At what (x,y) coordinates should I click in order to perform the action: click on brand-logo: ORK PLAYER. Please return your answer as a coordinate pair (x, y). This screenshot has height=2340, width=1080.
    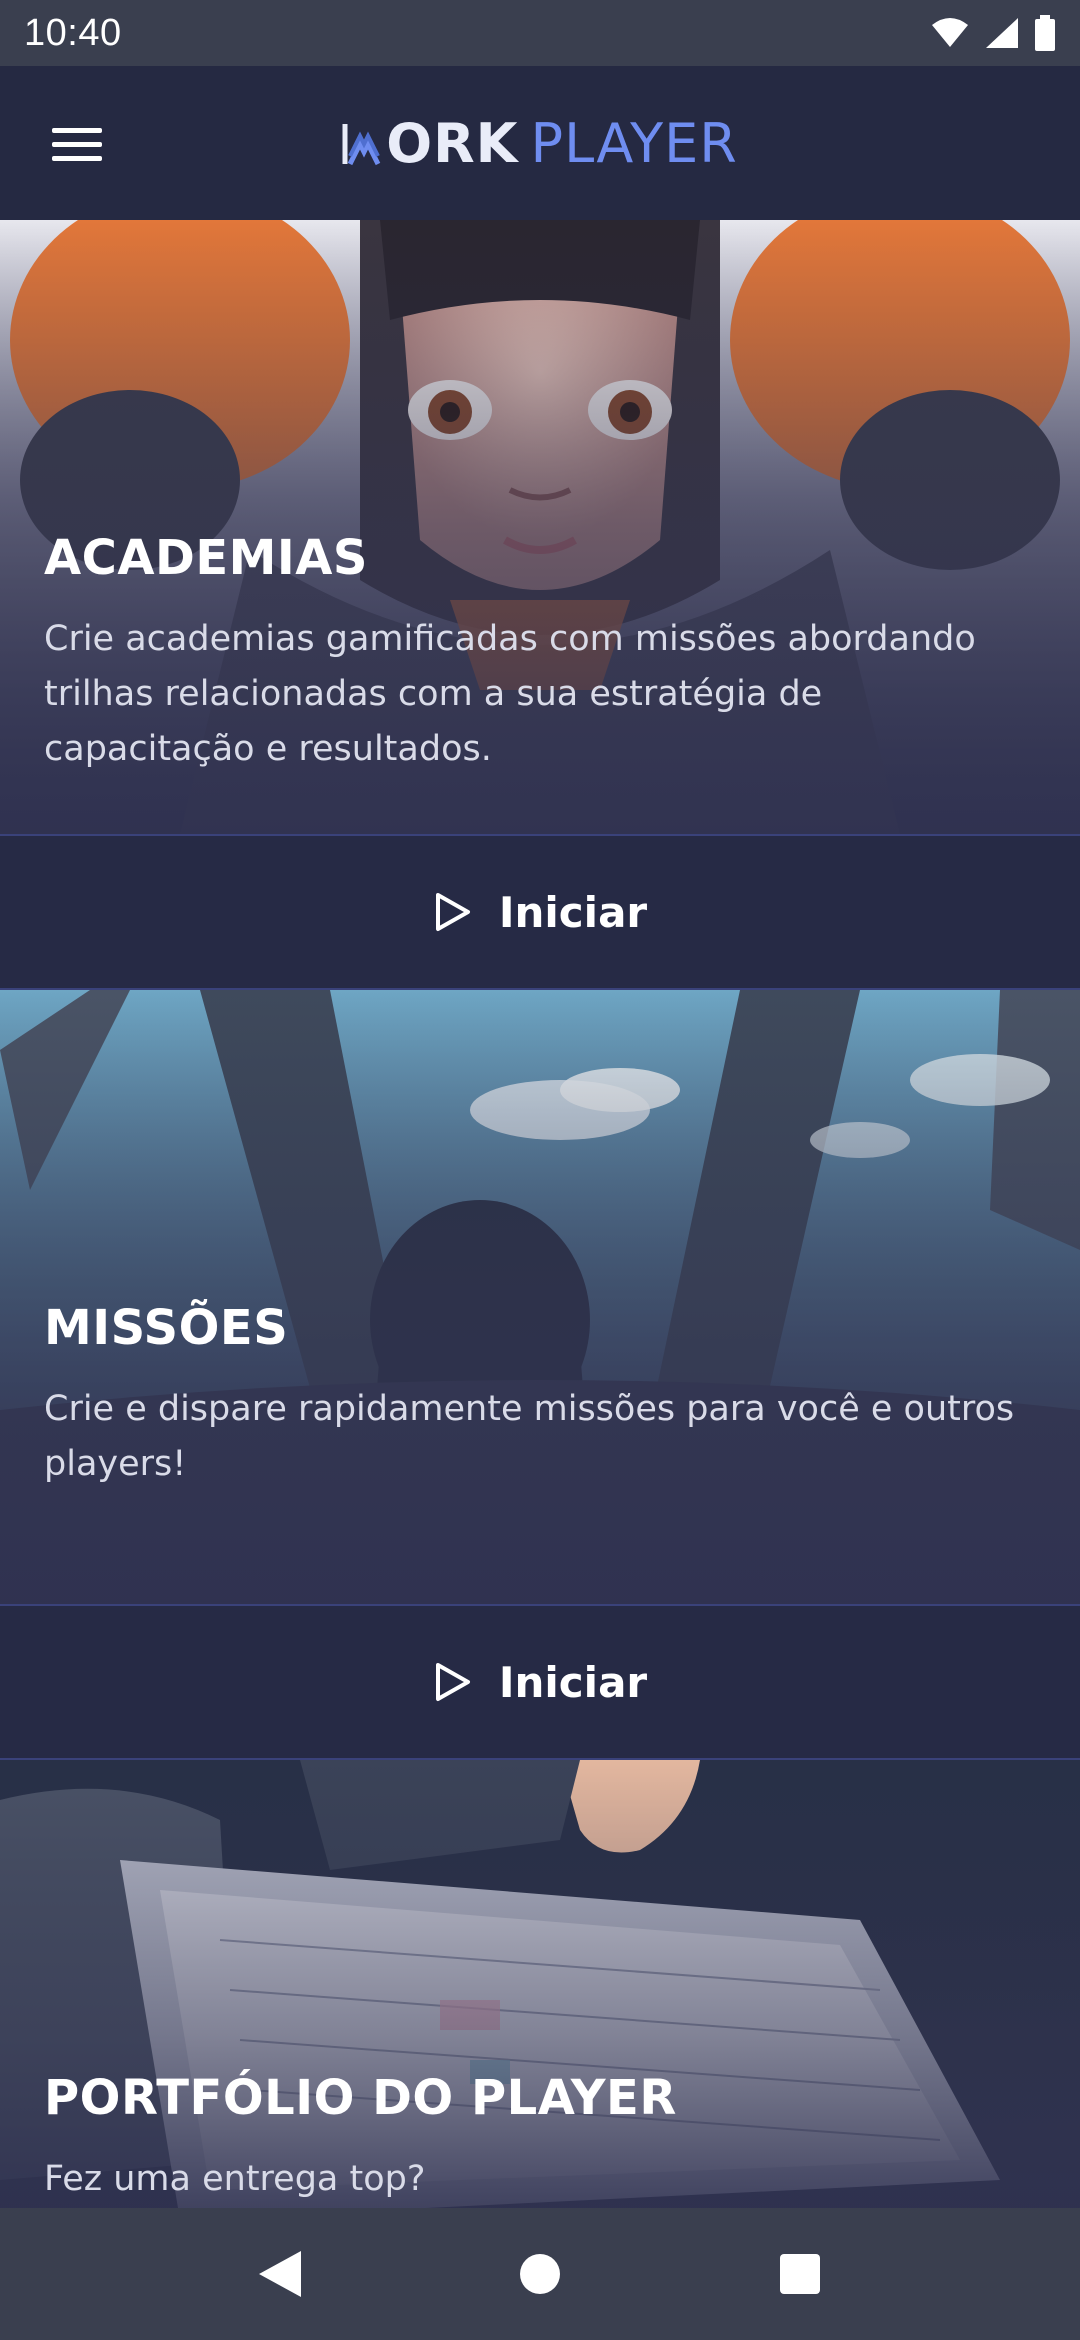
    Looking at the image, I should click on (540, 146).